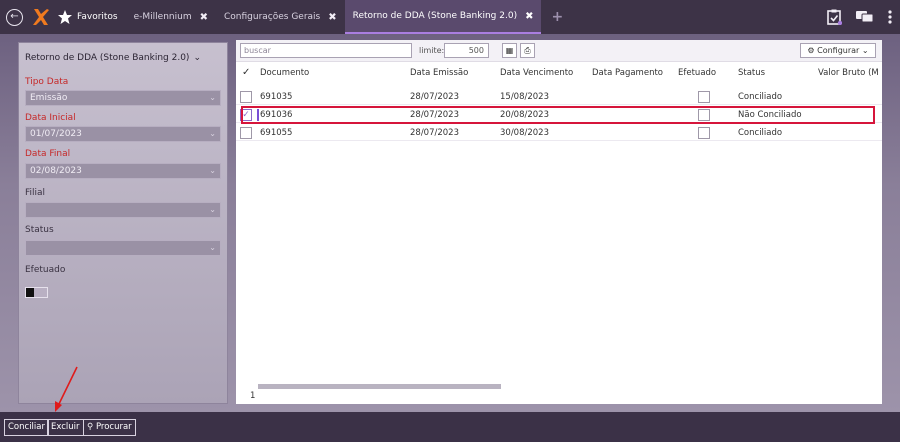 Image resolution: width=900 pixels, height=442 pixels. Describe the element at coordinates (107, 58) in the screenshot. I see `filter-title-text: Retorno de DDA (Stone Banking 2.0)` at that location.